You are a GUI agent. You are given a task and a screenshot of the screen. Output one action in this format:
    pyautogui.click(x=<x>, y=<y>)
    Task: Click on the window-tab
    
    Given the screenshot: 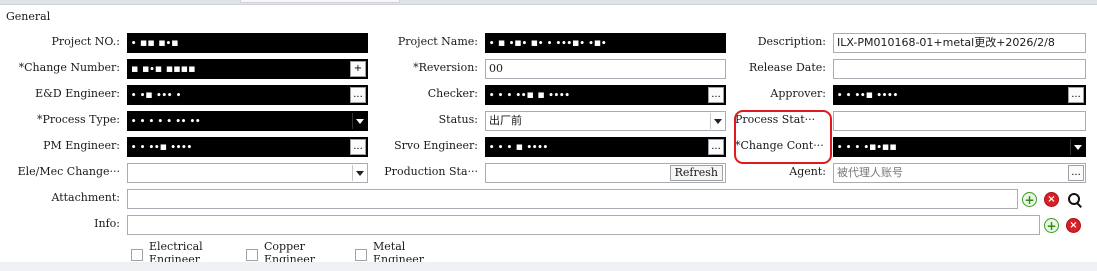 What is the action you would take?
    pyautogui.click(x=320, y=1)
    